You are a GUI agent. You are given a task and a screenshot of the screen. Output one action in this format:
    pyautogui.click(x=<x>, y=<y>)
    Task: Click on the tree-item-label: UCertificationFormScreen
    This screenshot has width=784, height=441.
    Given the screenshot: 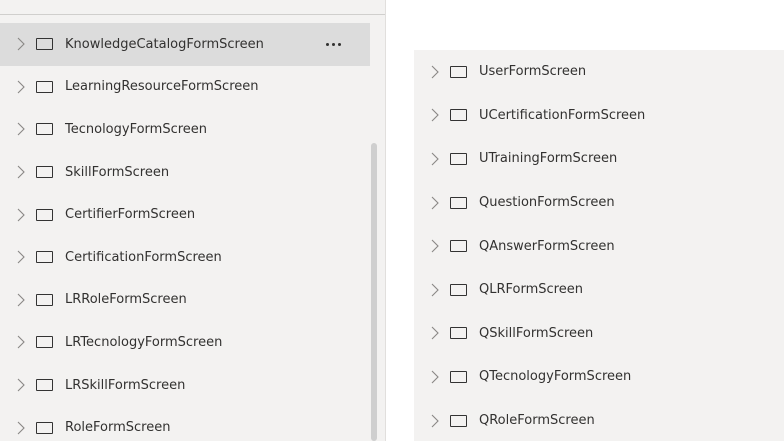 What is the action you would take?
    pyautogui.click(x=562, y=115)
    